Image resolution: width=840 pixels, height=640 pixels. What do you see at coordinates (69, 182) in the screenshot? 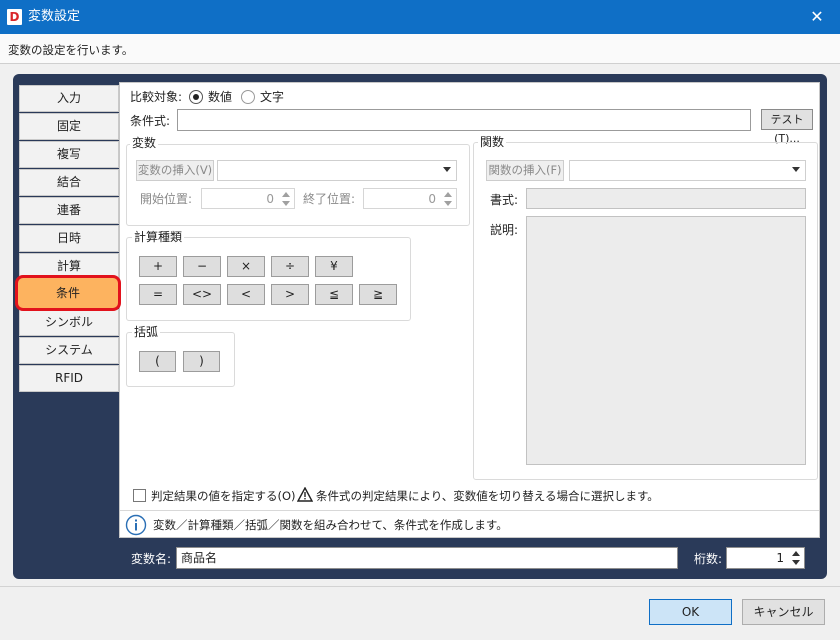
I see `tab-join: 結合` at bounding box center [69, 182].